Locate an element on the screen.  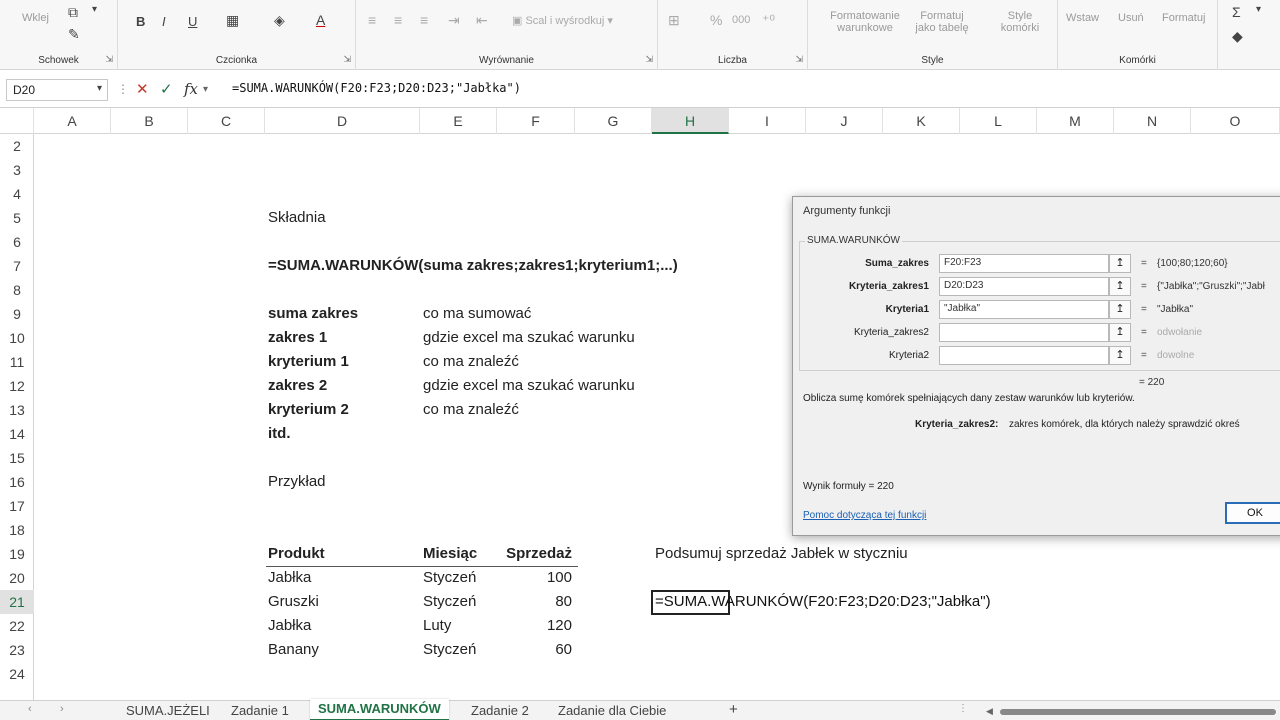
tab-scroll-right-icon: › is located at coordinates (62, 709).